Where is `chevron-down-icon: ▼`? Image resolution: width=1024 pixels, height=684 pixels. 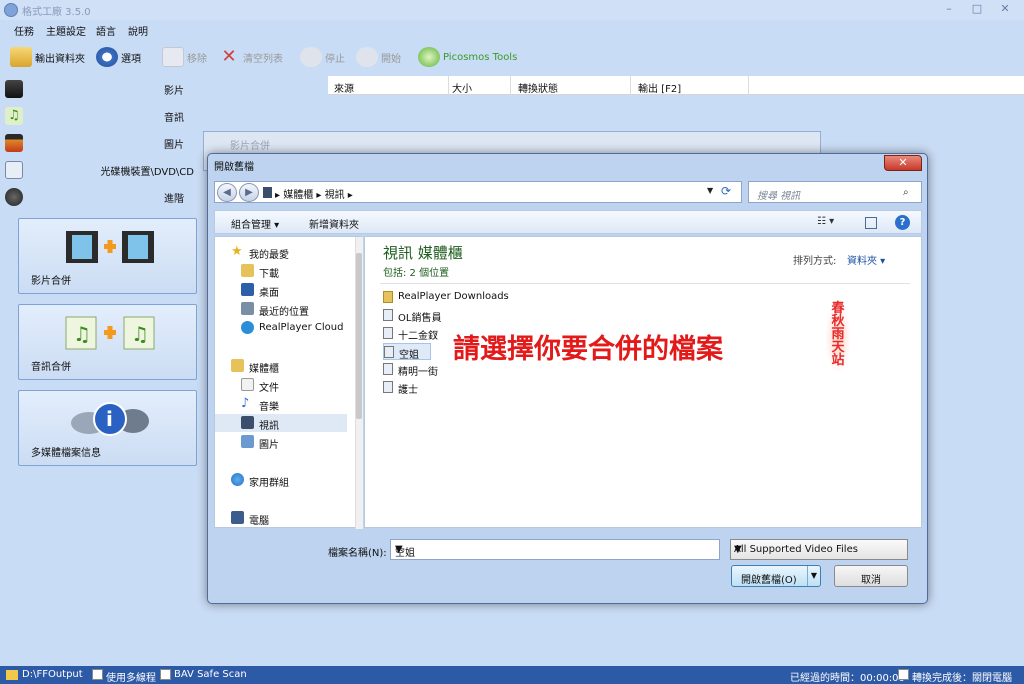
chevron-down-icon: ▼ is located at coordinates (555, 549).